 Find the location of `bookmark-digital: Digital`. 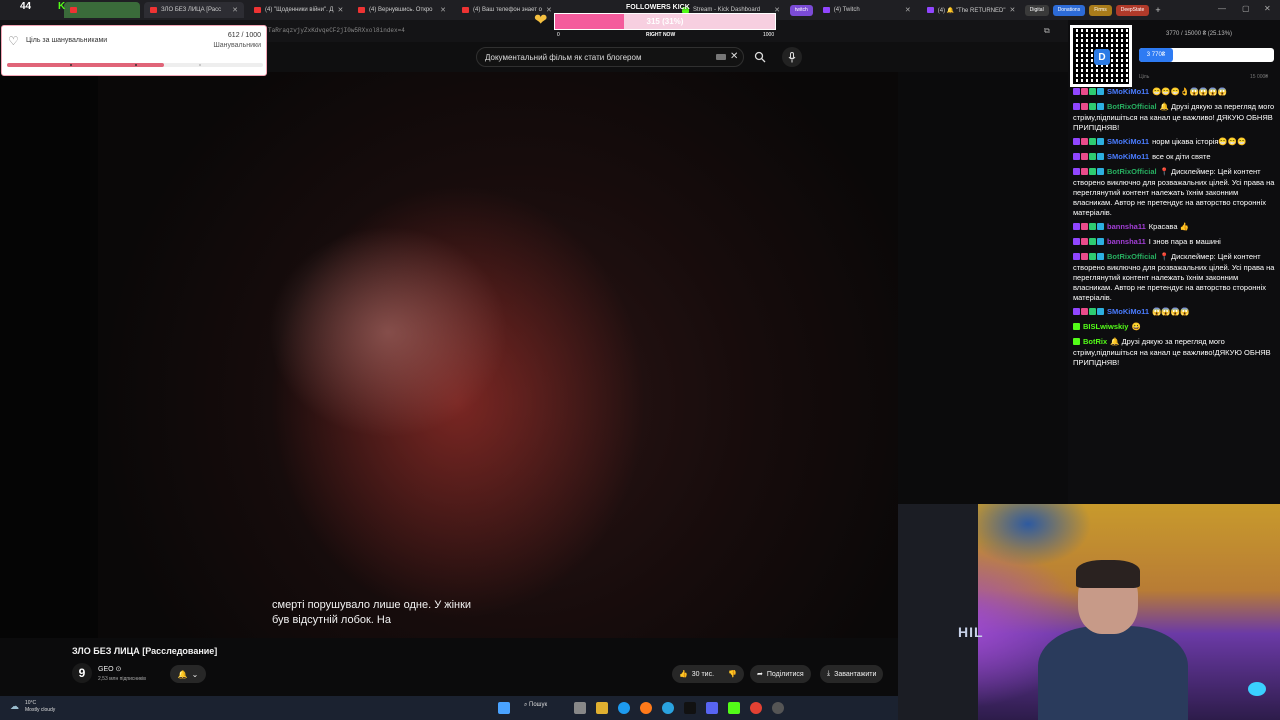

bookmark-digital: Digital is located at coordinates (1036, 10).